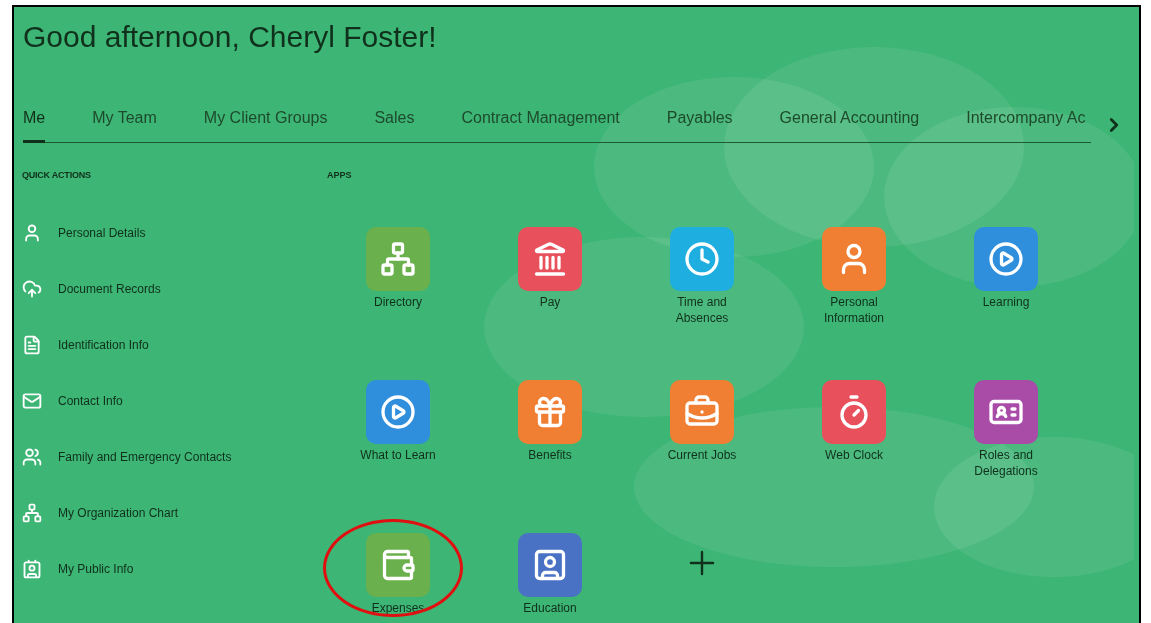 The width and height of the screenshot is (1151, 623). Describe the element at coordinates (32, 288) in the screenshot. I see `cloud-icon` at that location.